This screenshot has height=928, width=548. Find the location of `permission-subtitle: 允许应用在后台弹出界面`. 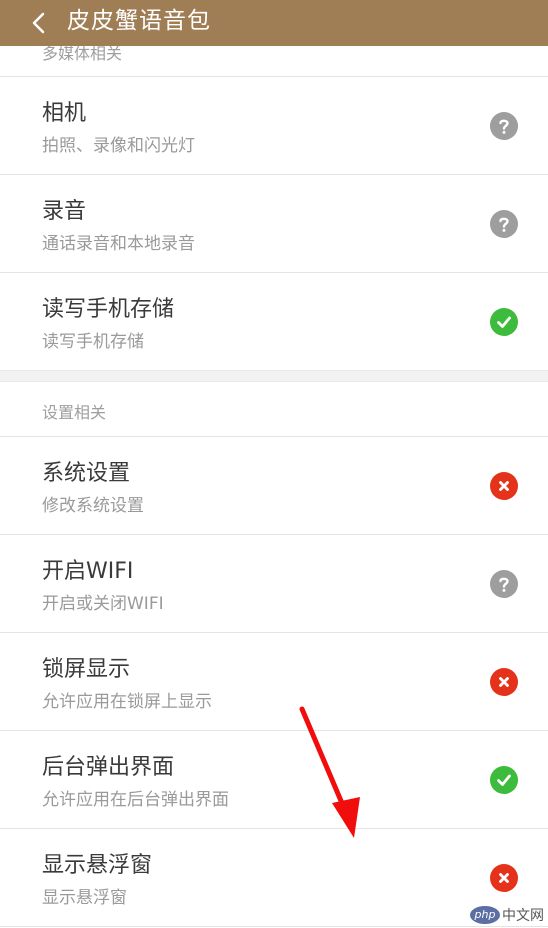

permission-subtitle: 允许应用在后台弹出界面 is located at coordinates (135, 800).